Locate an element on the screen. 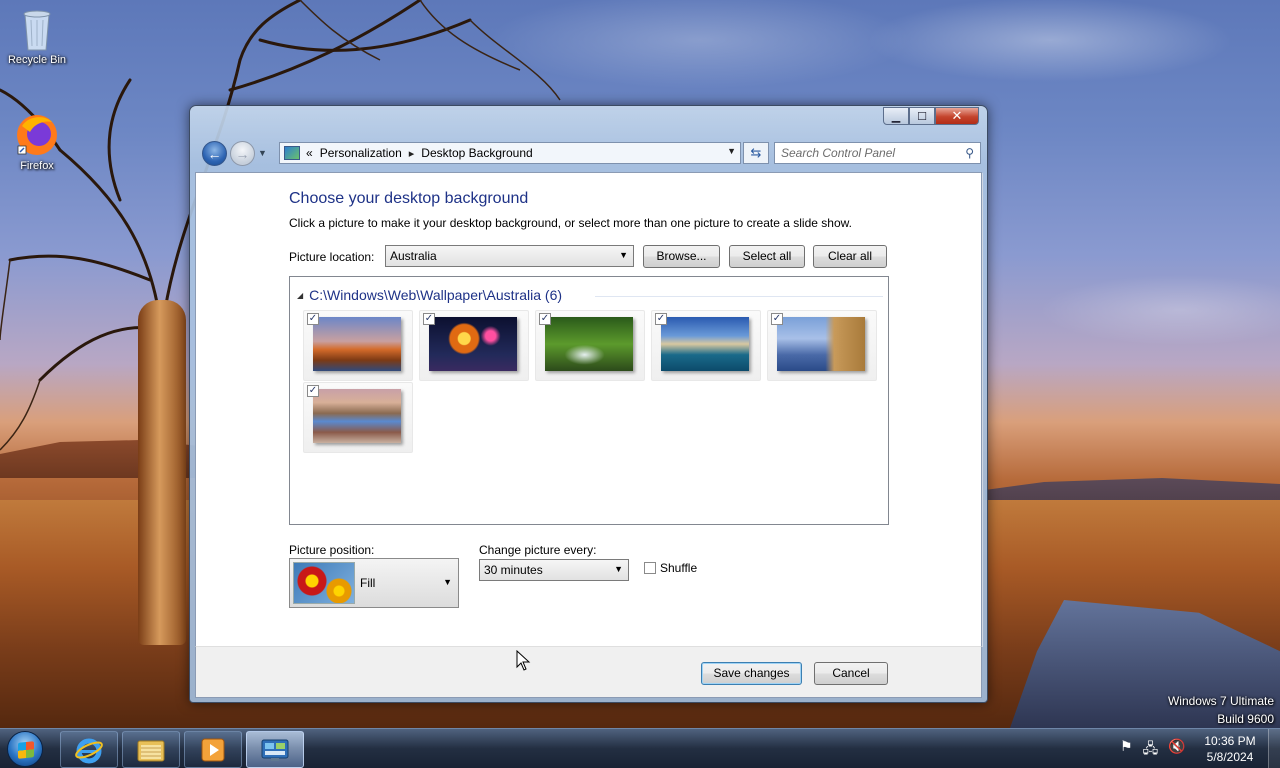 This screenshot has height=768, width=1280. firefox-icon is located at coordinates (37, 135).